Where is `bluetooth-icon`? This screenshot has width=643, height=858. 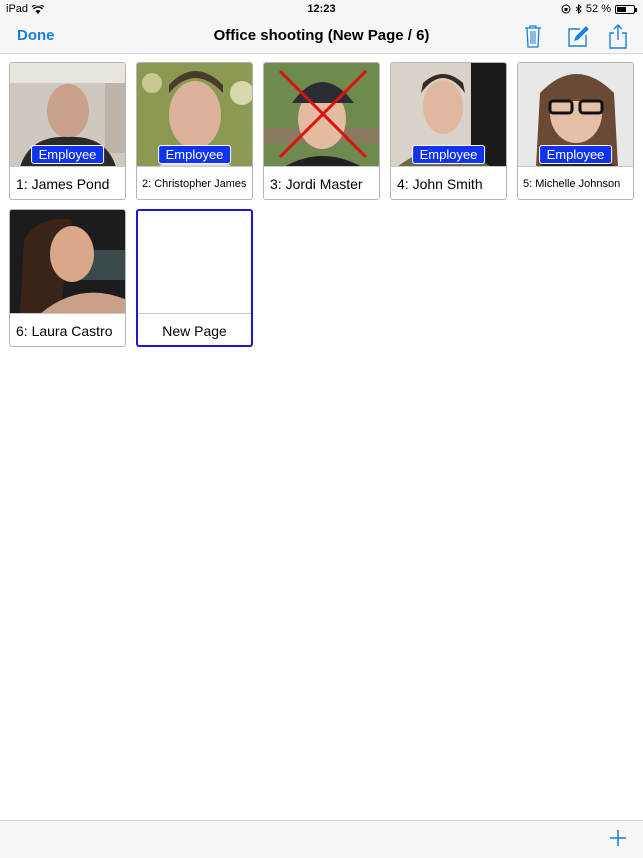
bluetooth-icon is located at coordinates (578, 9).